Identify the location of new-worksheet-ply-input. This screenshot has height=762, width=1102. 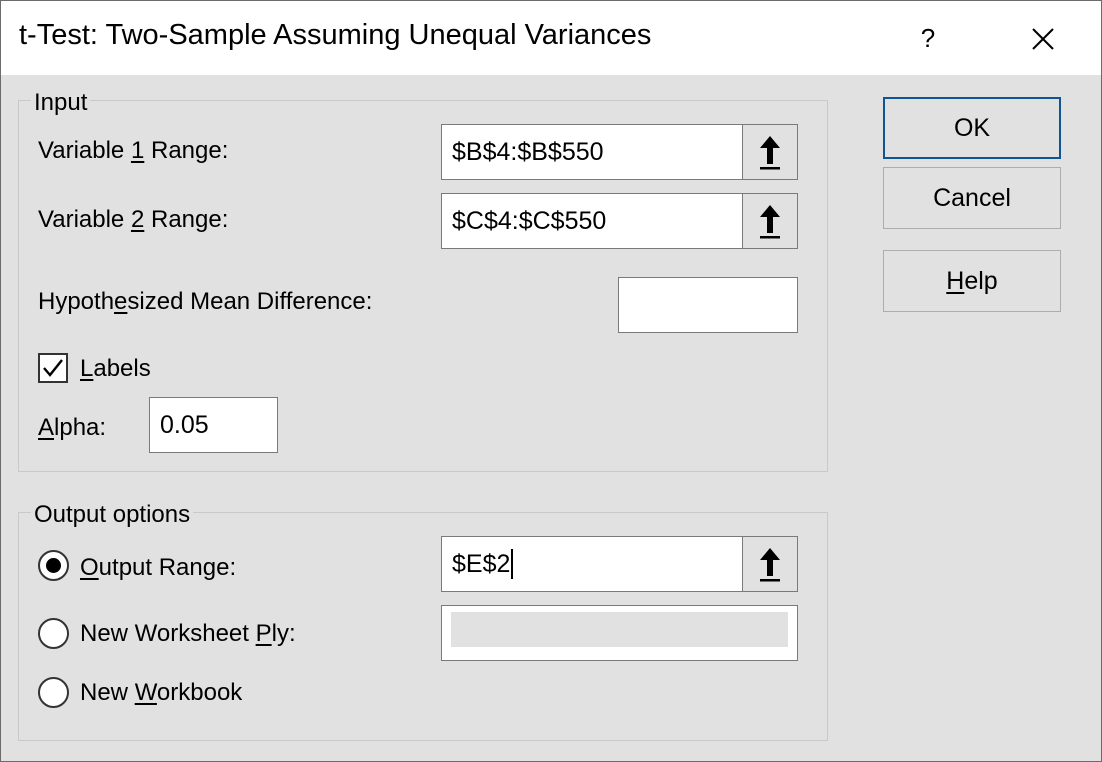
(619, 633).